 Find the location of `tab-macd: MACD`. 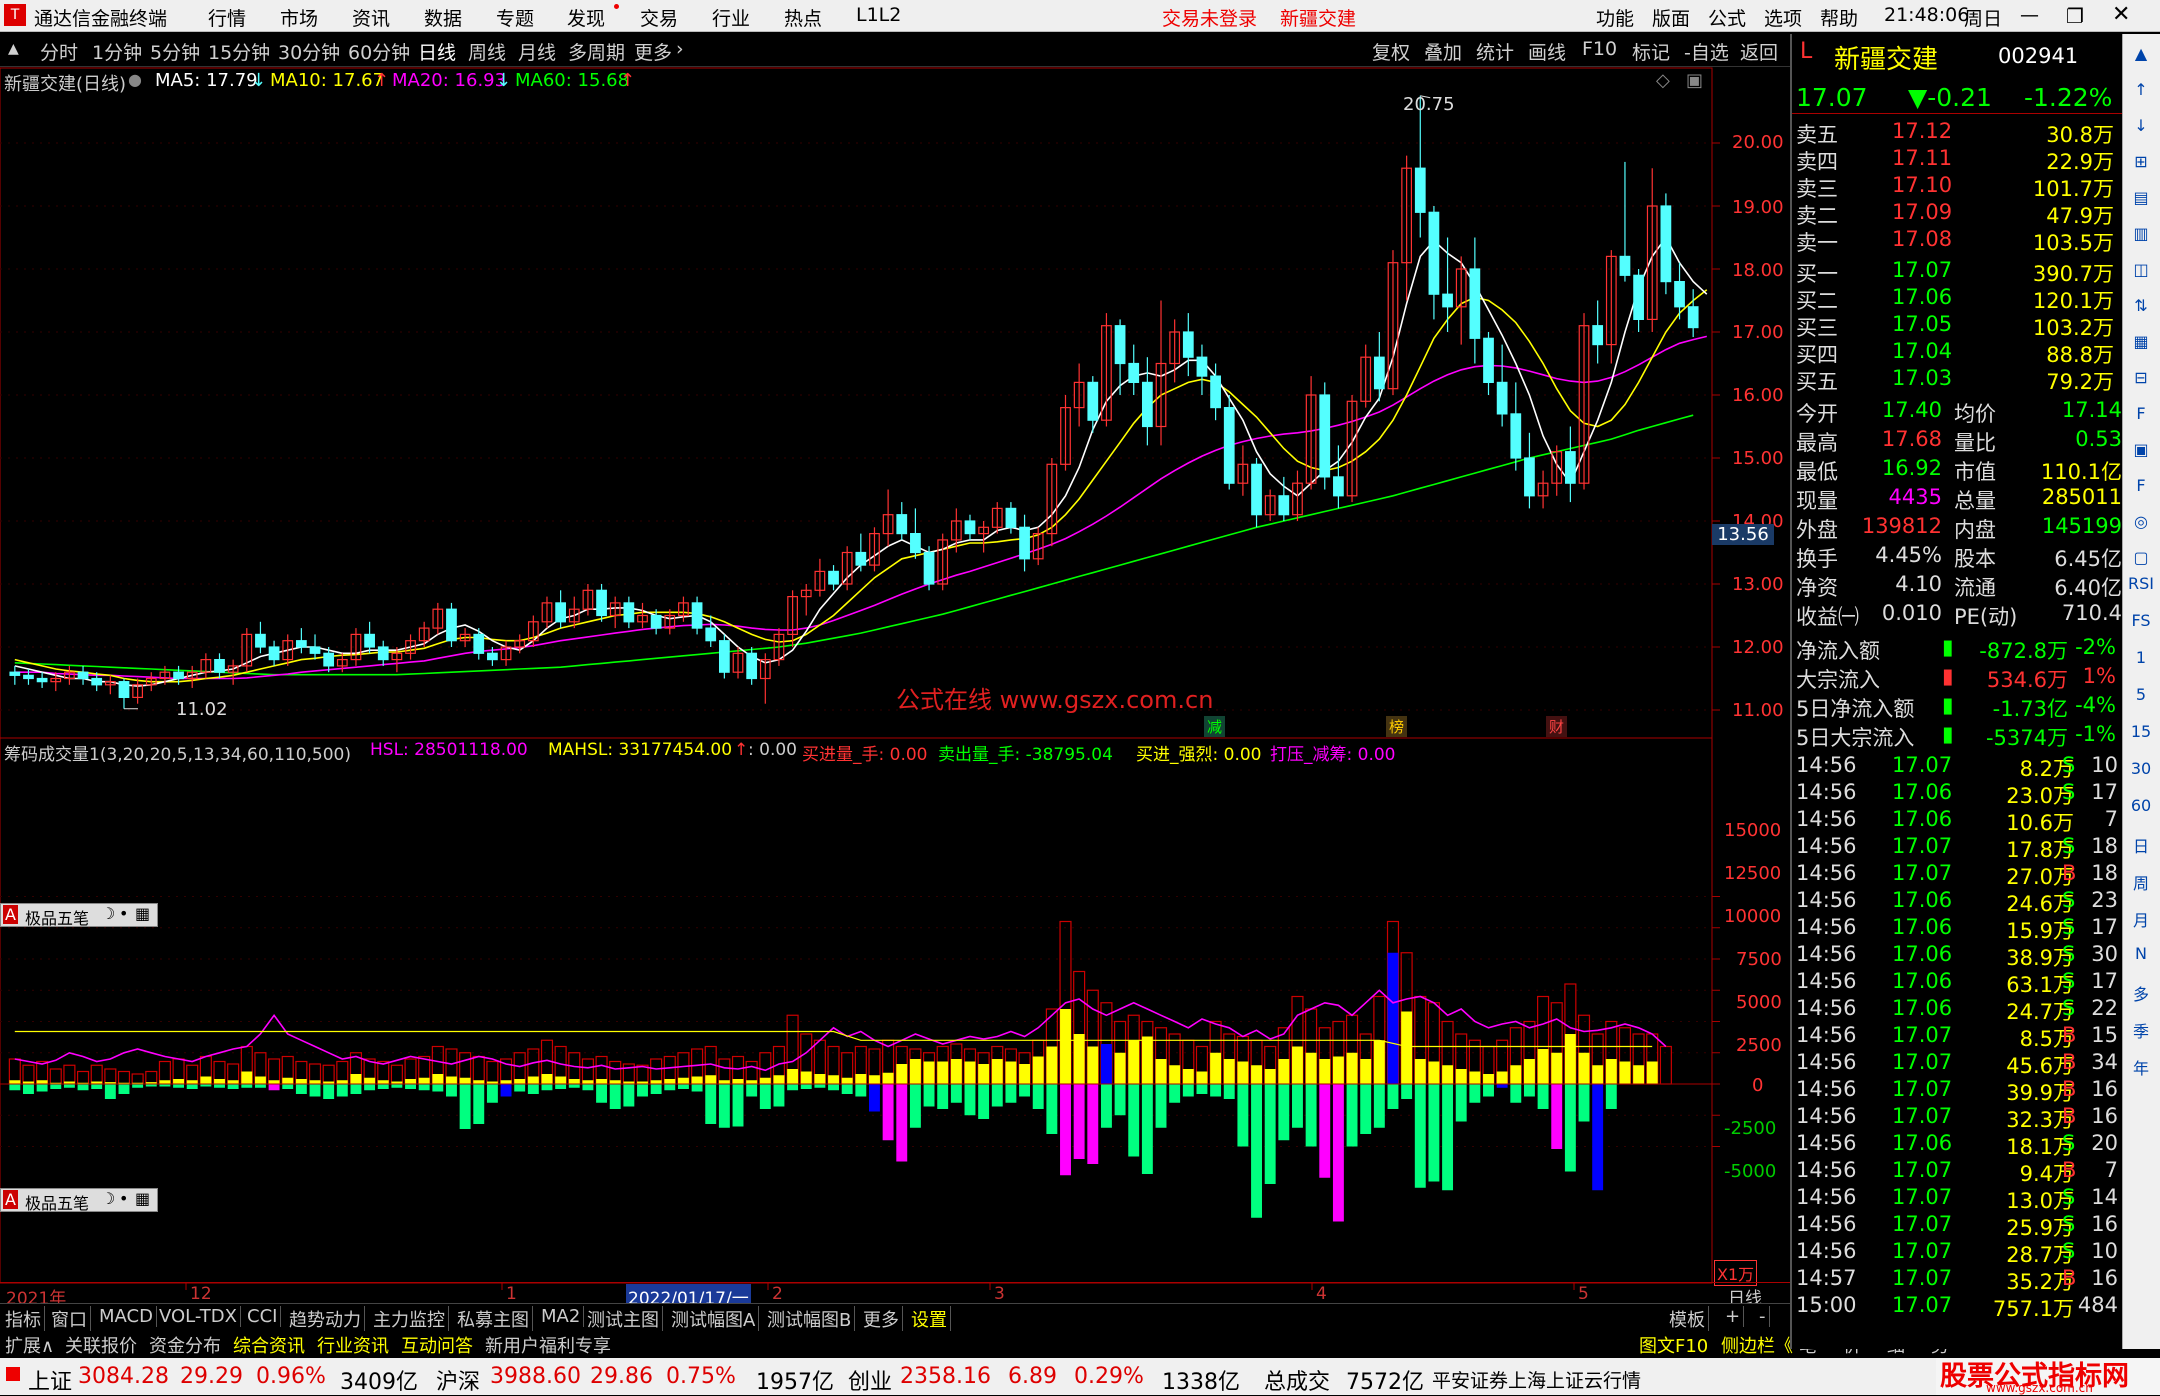

tab-macd: MACD is located at coordinates (126, 1316).